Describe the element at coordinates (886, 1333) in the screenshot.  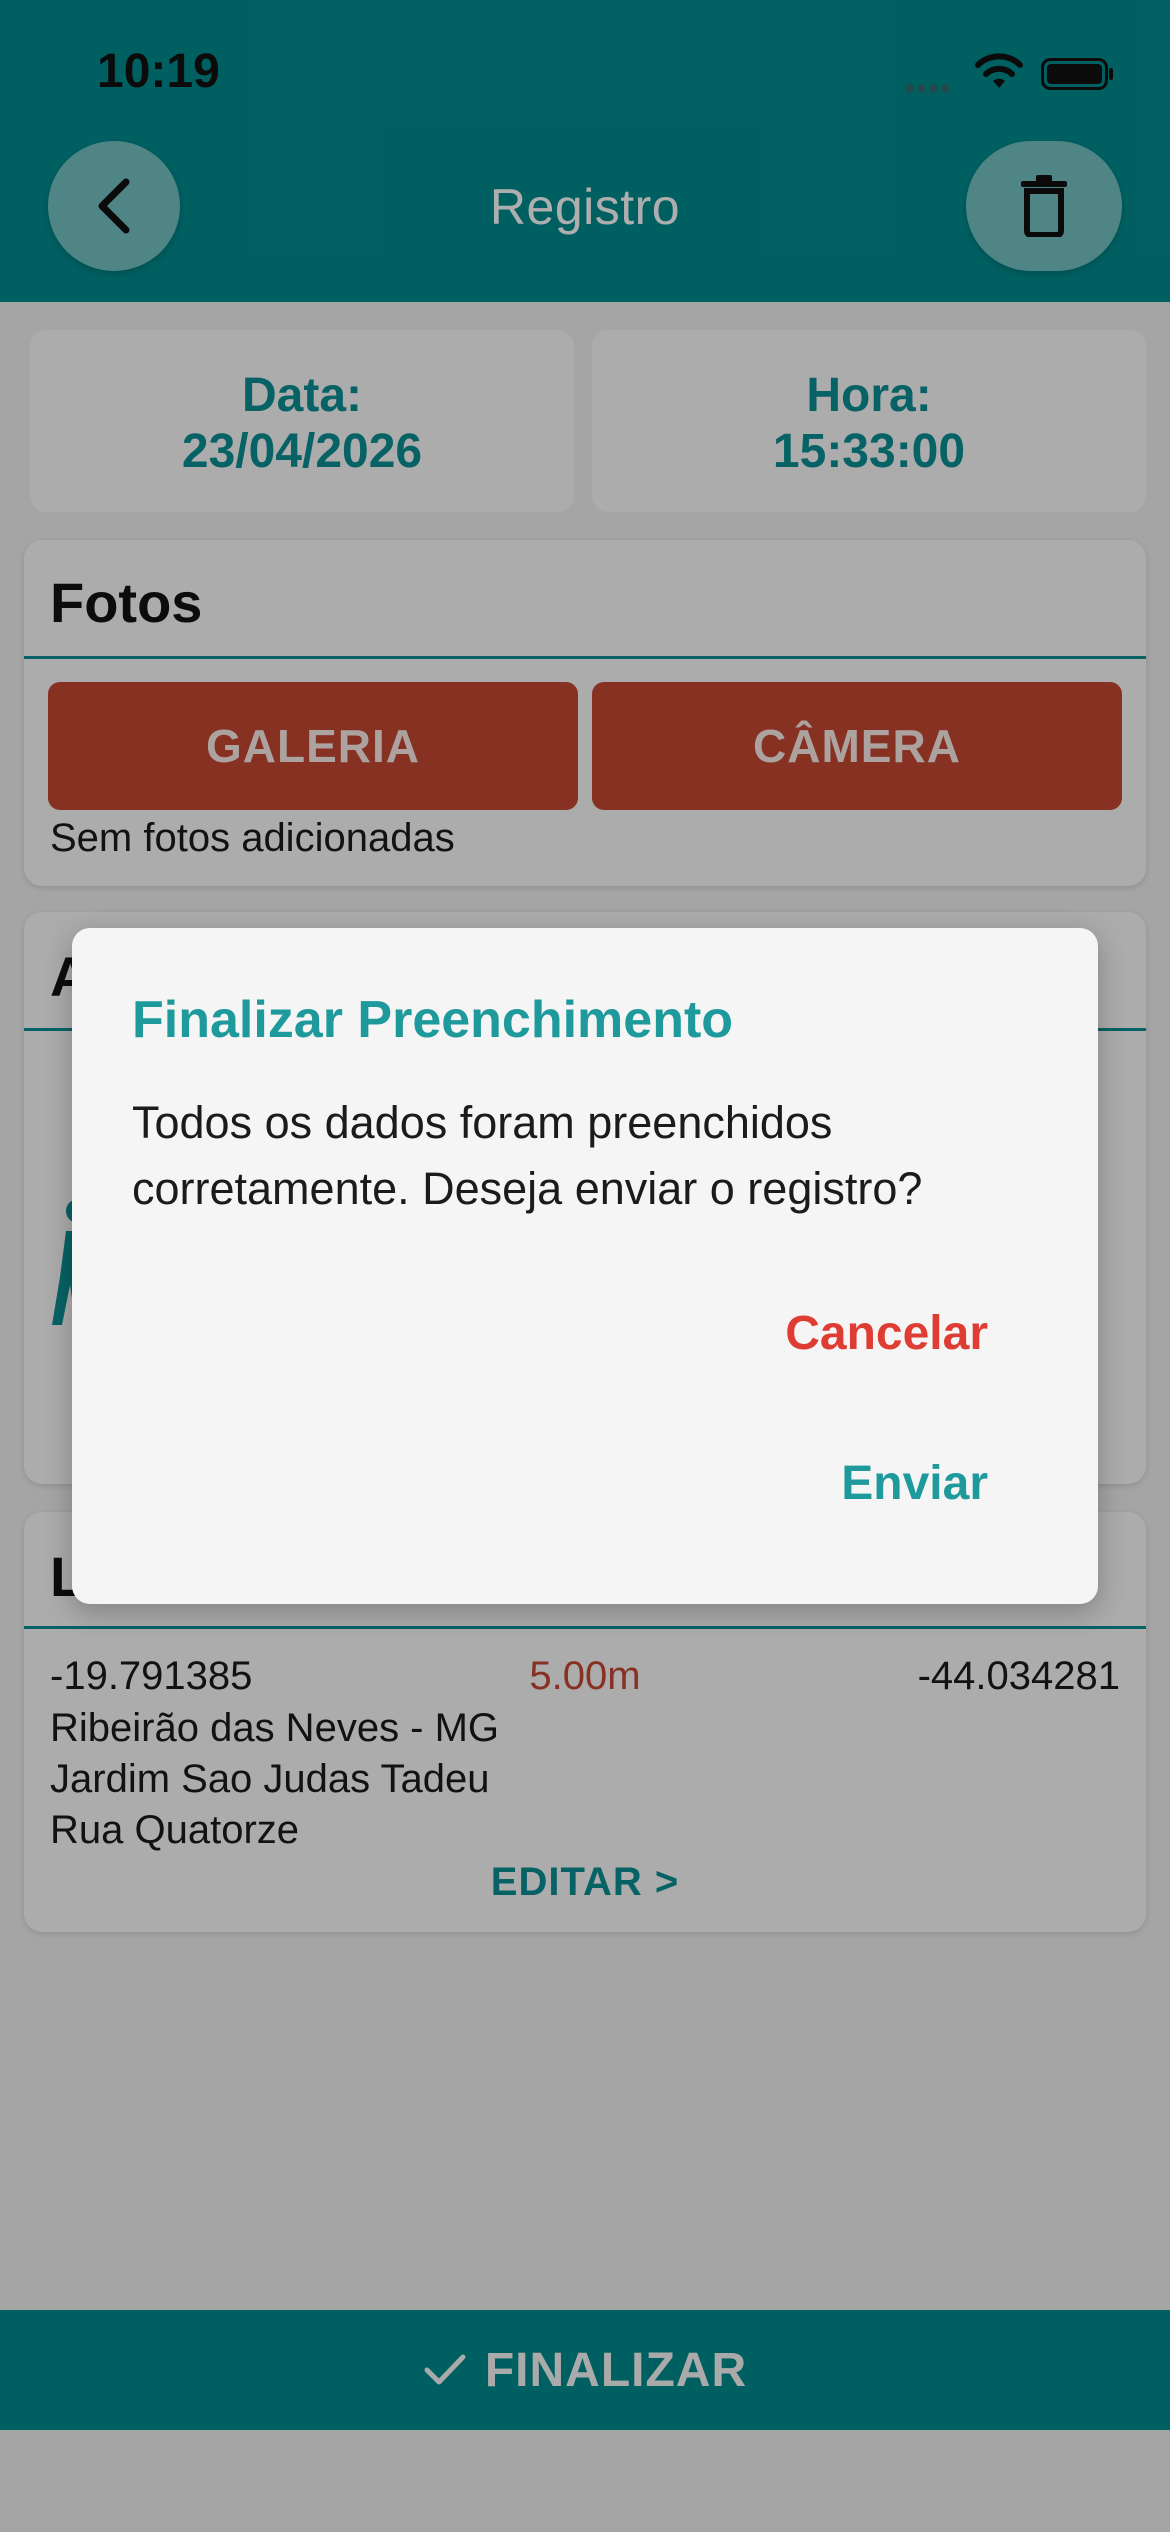
I see `cancel-button: Cancelar` at that location.